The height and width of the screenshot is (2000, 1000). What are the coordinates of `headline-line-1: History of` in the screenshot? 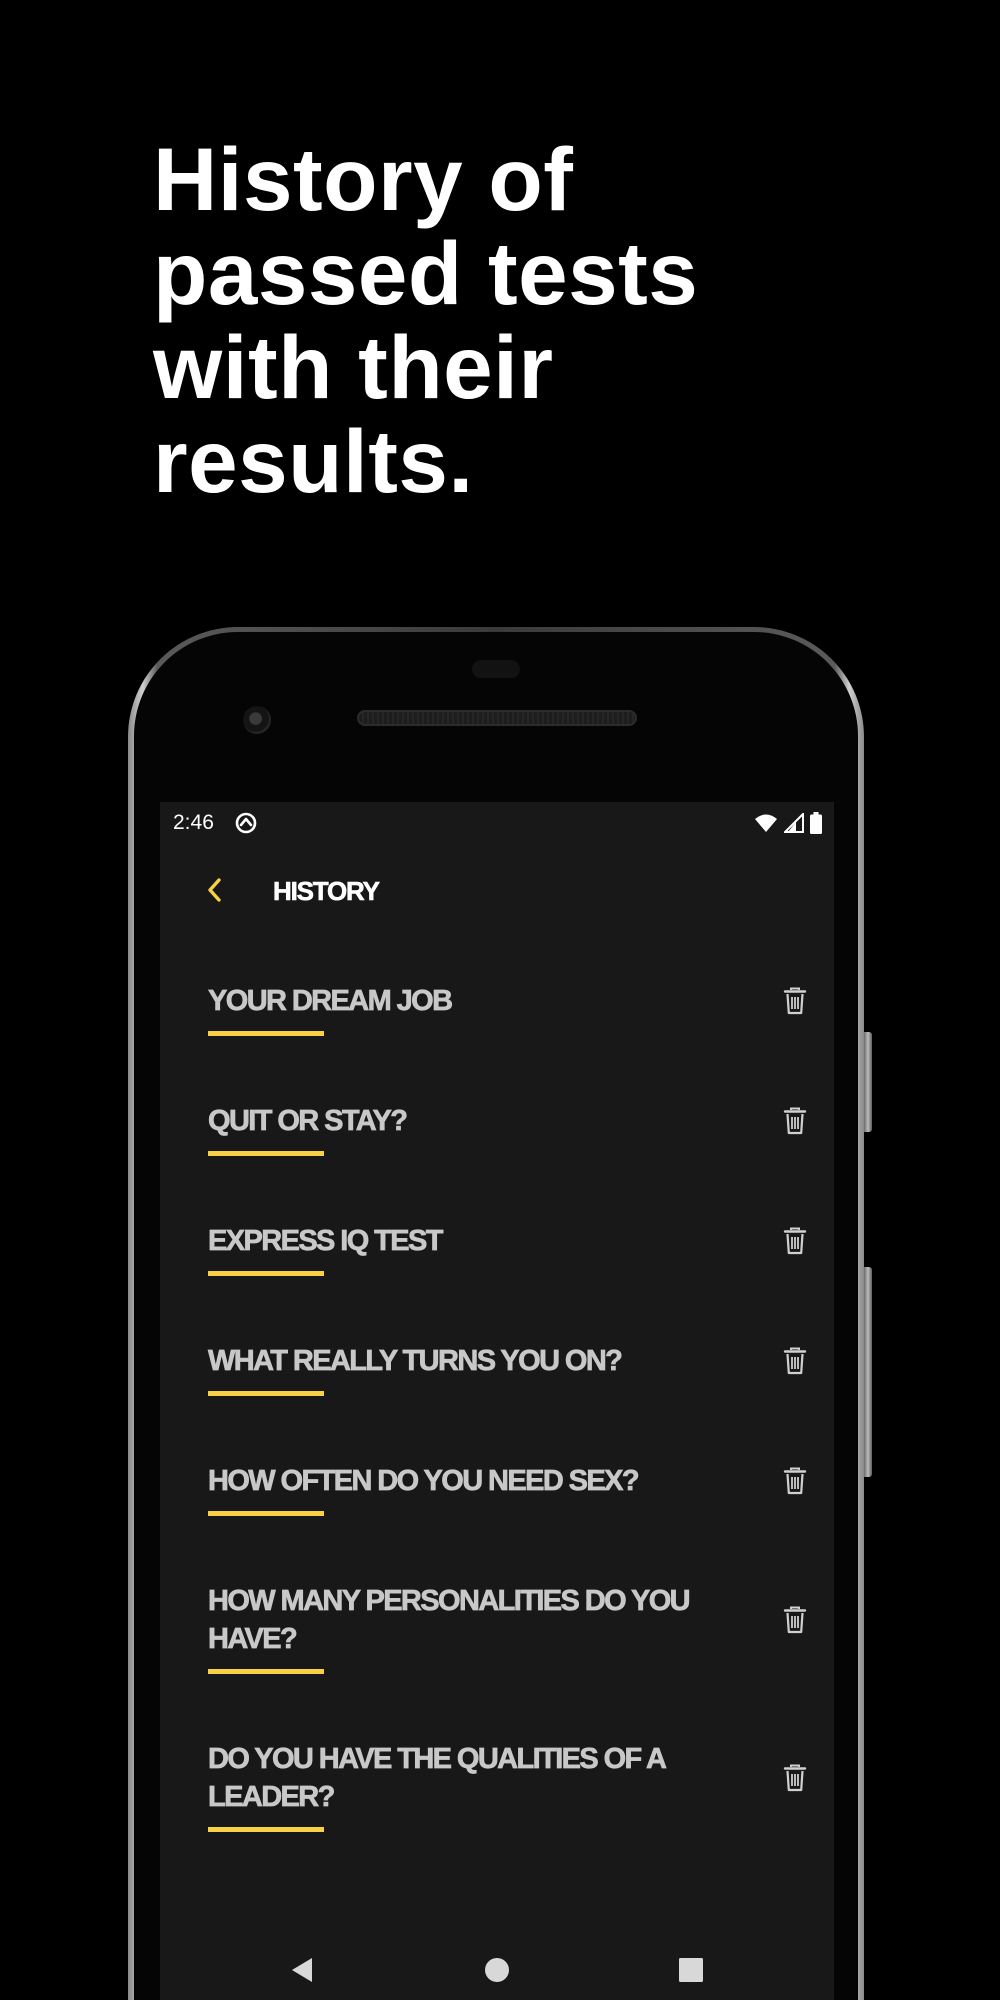 It's located at (363, 179).